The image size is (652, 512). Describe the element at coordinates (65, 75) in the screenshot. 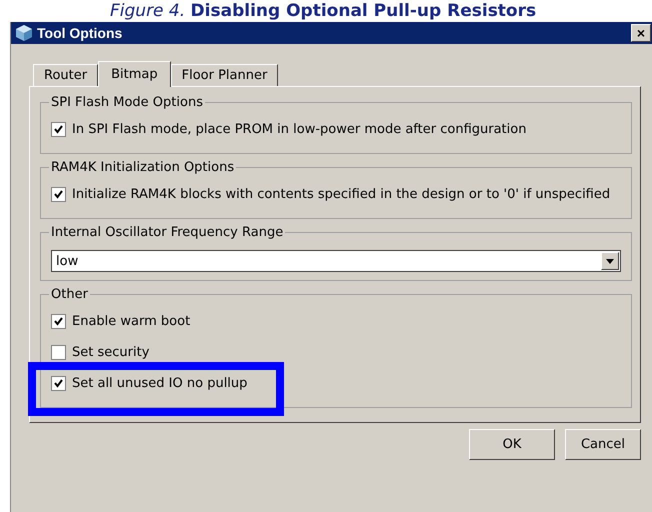

I see `tab: Router` at that location.